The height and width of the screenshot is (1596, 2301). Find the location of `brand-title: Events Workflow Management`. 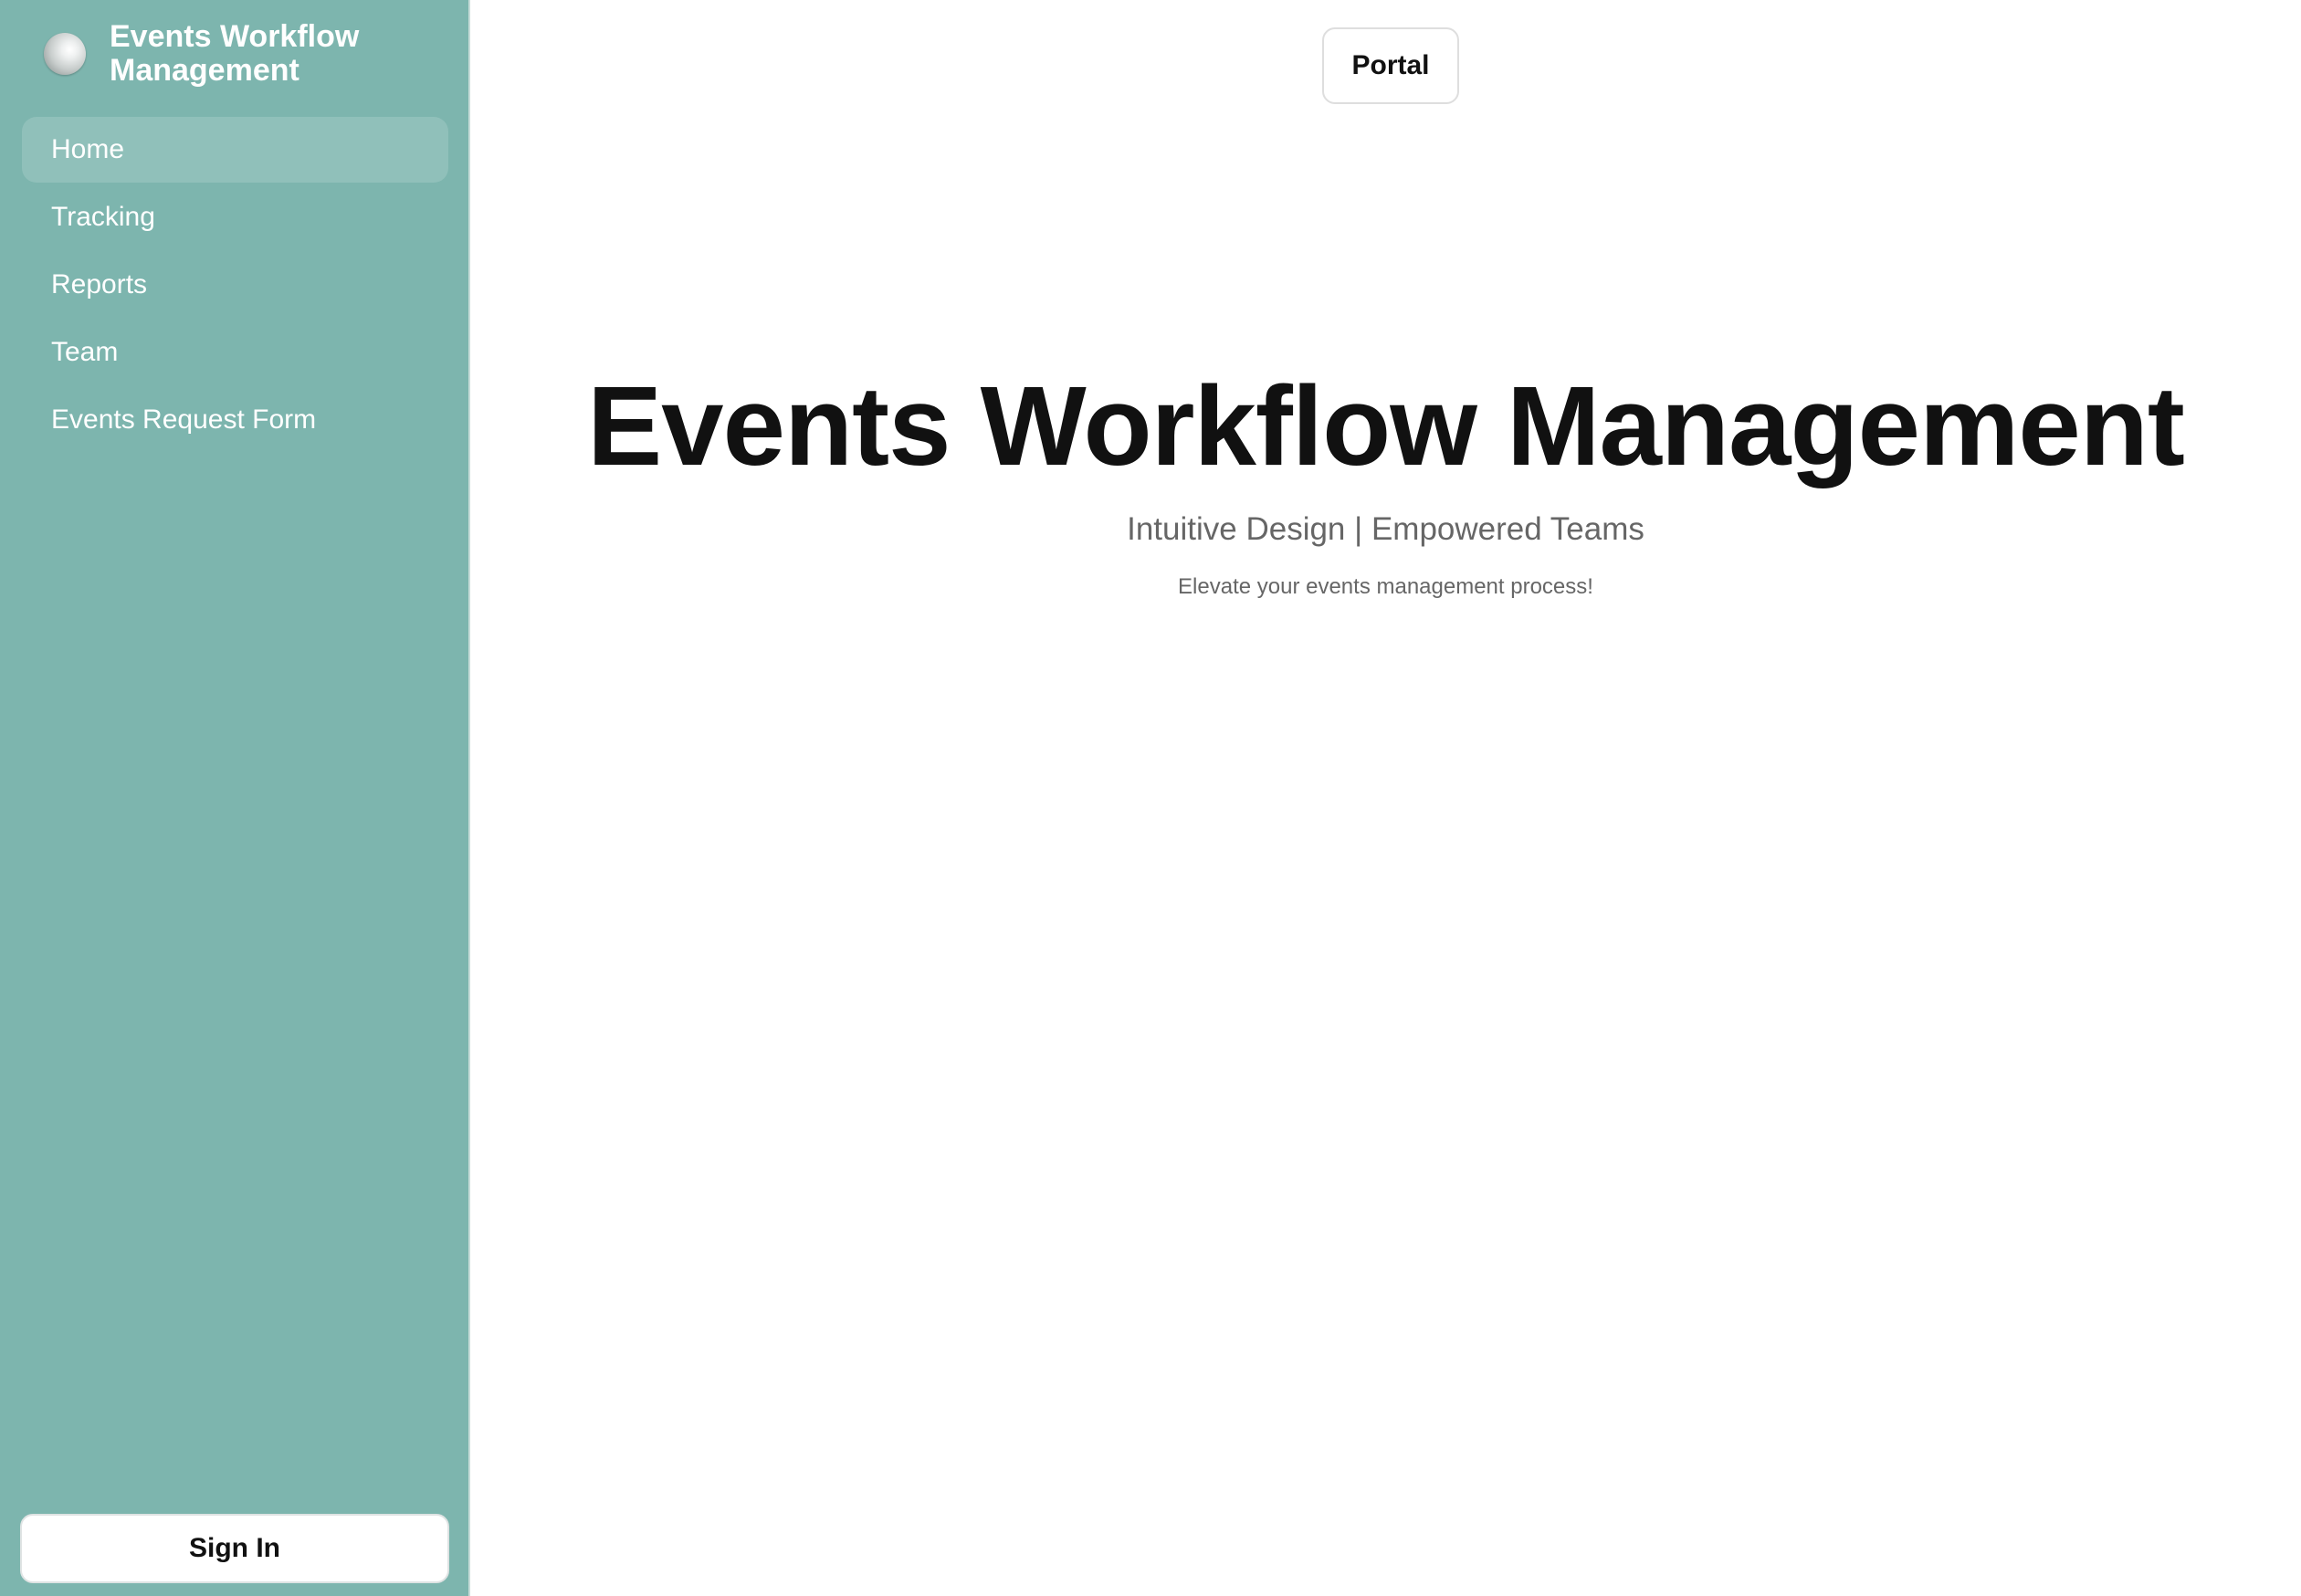

brand-title: Events Workflow Management is located at coordinates (235, 53).